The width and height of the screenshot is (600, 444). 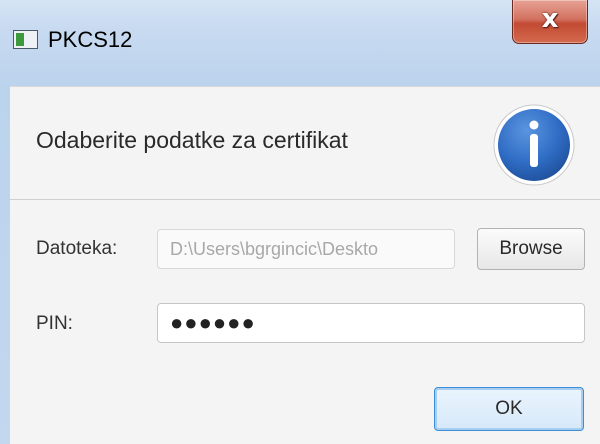 What do you see at coordinates (192, 140) in the screenshot?
I see `header-message: Odaberite podatke za certifikat` at bounding box center [192, 140].